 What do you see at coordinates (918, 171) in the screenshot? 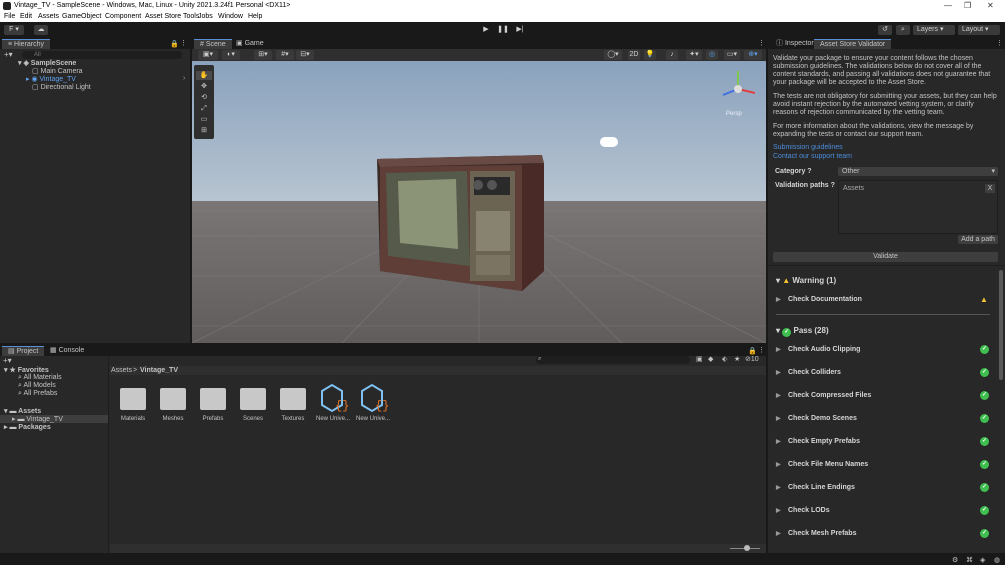
I see `category-dropdown: Other ▾` at bounding box center [918, 171].